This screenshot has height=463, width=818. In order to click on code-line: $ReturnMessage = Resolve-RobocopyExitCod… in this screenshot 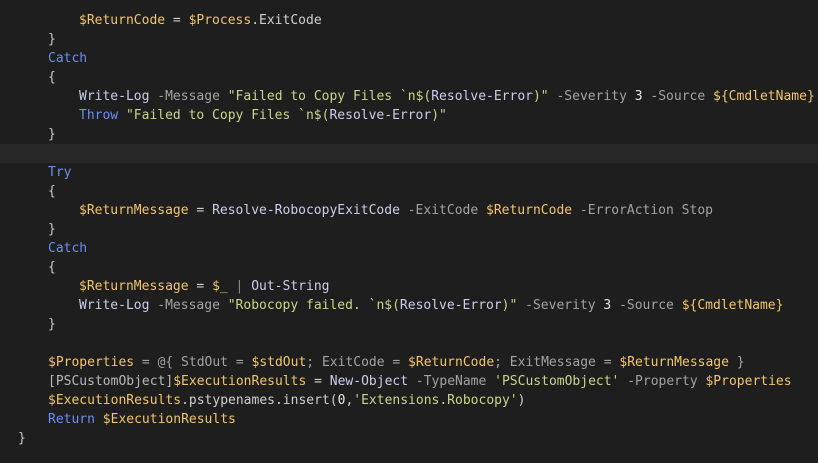, I will do `click(409, 210)`.